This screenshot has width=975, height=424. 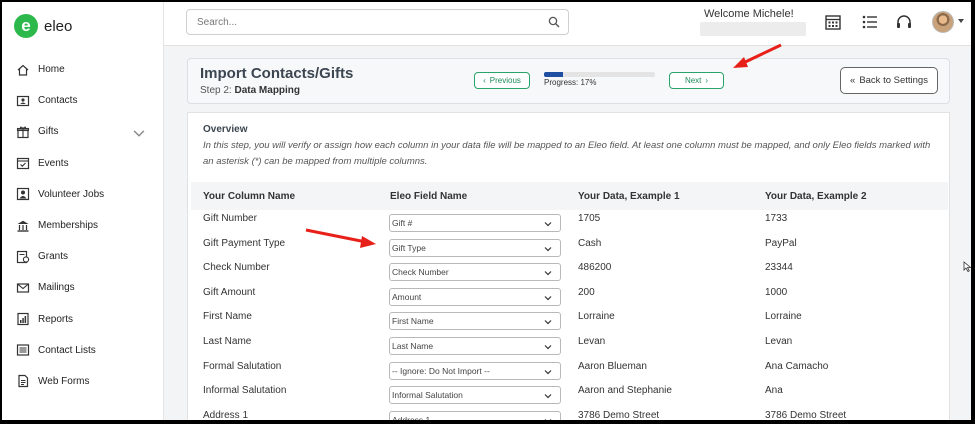 I want to click on eleo-field-value: Last Name, so click(x=413, y=346).